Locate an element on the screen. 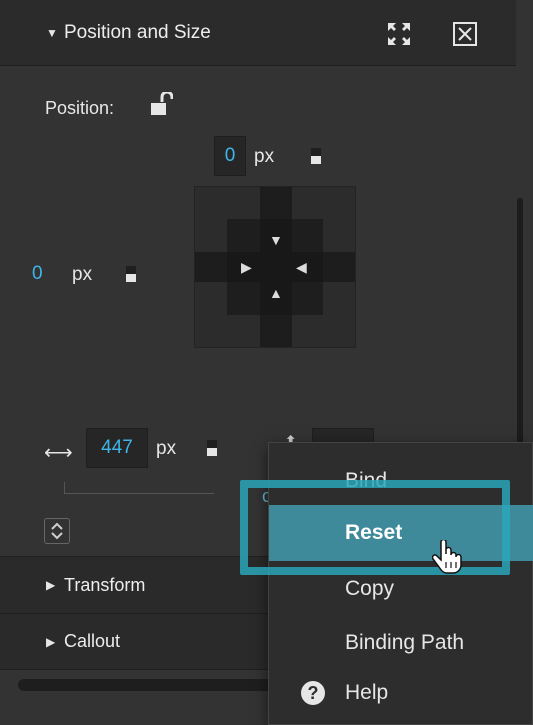 The height and width of the screenshot is (725, 533). hand-pointer-icon is located at coordinates (446, 558).